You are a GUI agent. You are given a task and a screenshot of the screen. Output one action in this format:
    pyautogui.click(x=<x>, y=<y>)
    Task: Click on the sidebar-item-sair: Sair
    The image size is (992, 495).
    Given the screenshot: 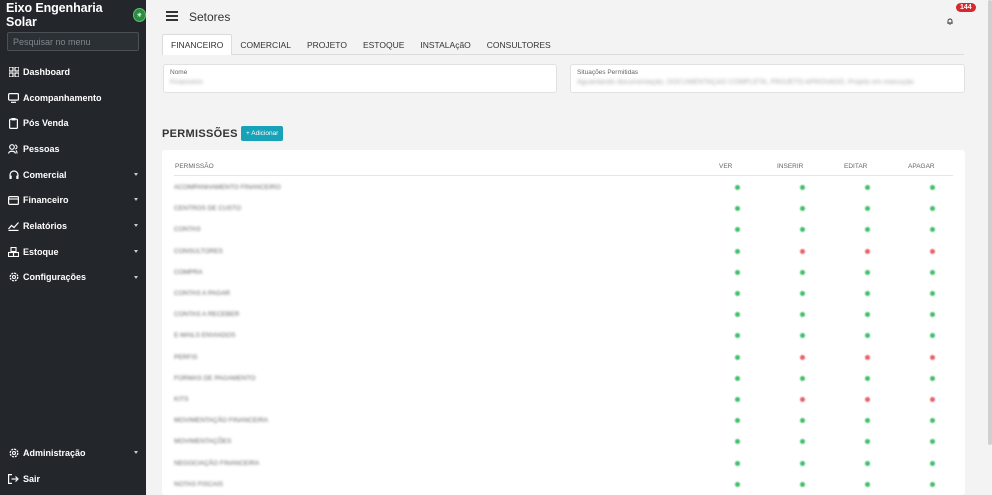 What is the action you would take?
    pyautogui.click(x=73, y=479)
    